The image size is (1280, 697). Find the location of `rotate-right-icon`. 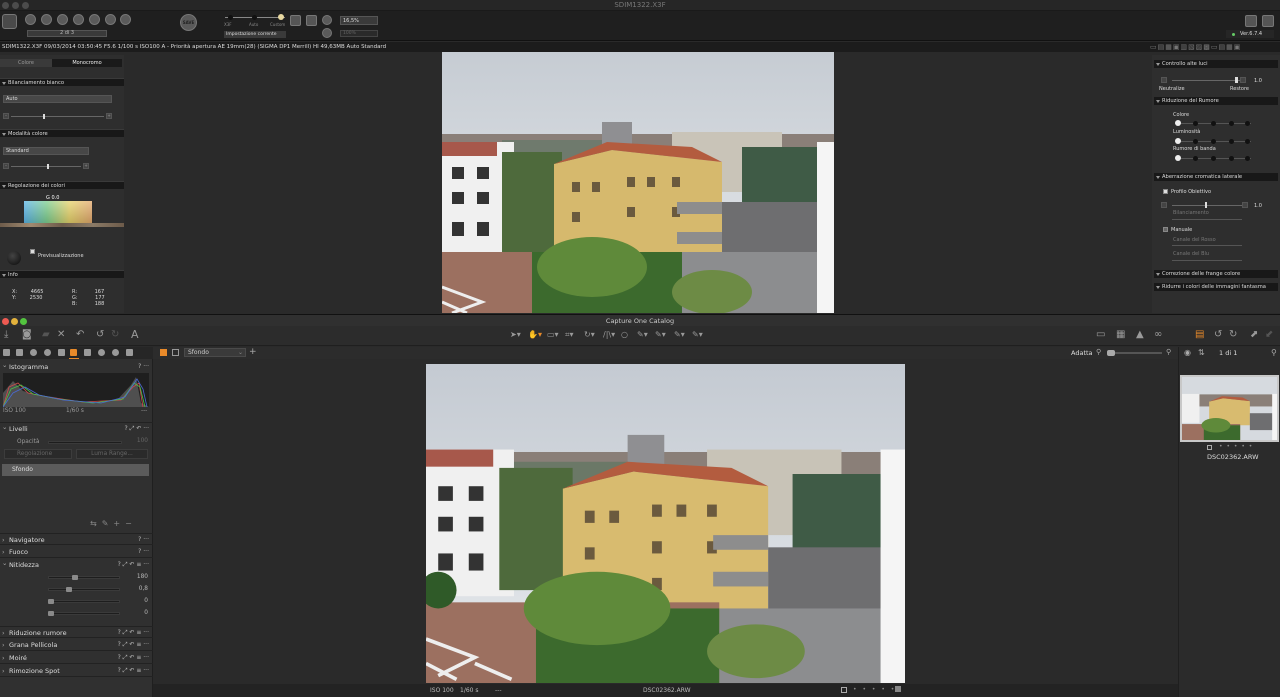

rotate-right-icon is located at coordinates (78, 19).